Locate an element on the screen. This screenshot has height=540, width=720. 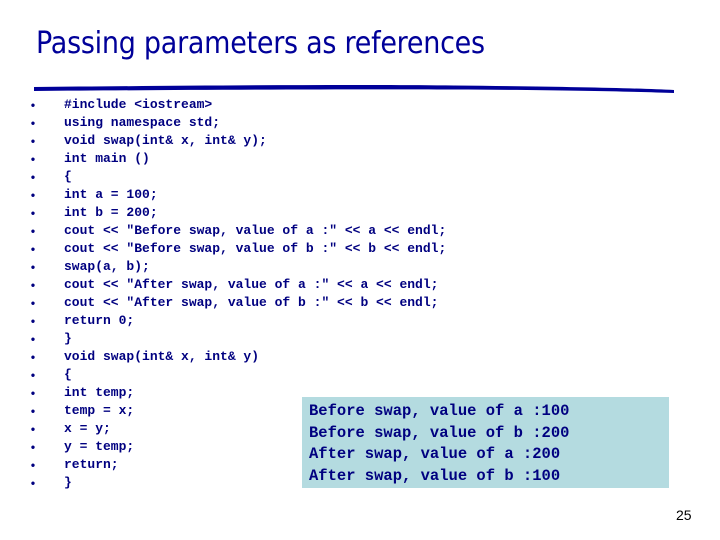
code-text: y = temp; is located at coordinates (99, 446).